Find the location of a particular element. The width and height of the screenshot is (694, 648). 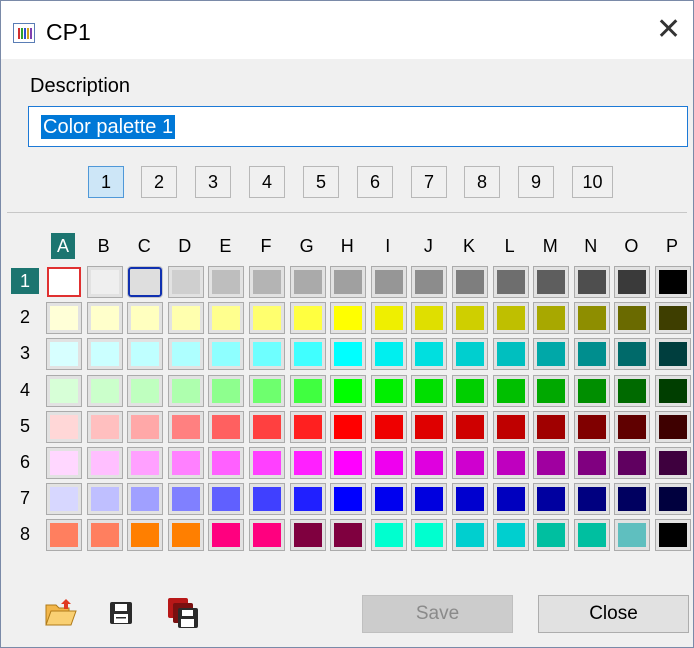

color-swatch-l8 is located at coordinates (510, 535).